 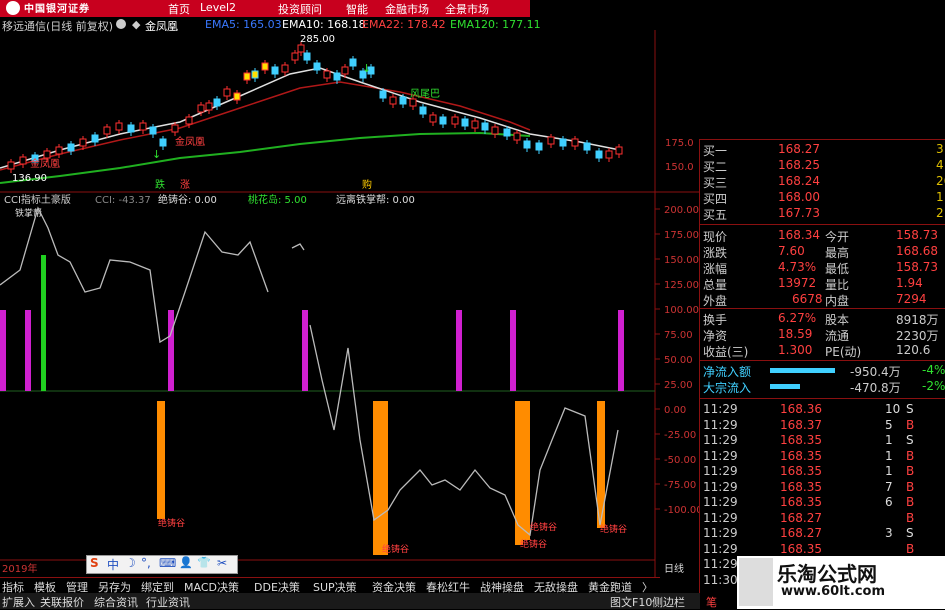 What do you see at coordinates (121, 24) in the screenshot?
I see `settings-icon` at bounding box center [121, 24].